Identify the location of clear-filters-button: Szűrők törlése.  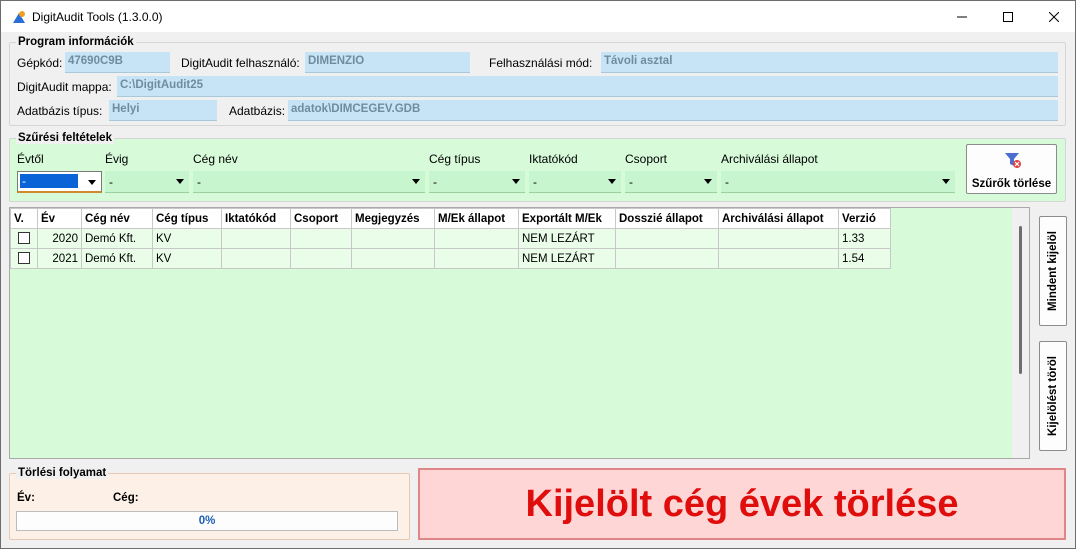
(1011, 169).